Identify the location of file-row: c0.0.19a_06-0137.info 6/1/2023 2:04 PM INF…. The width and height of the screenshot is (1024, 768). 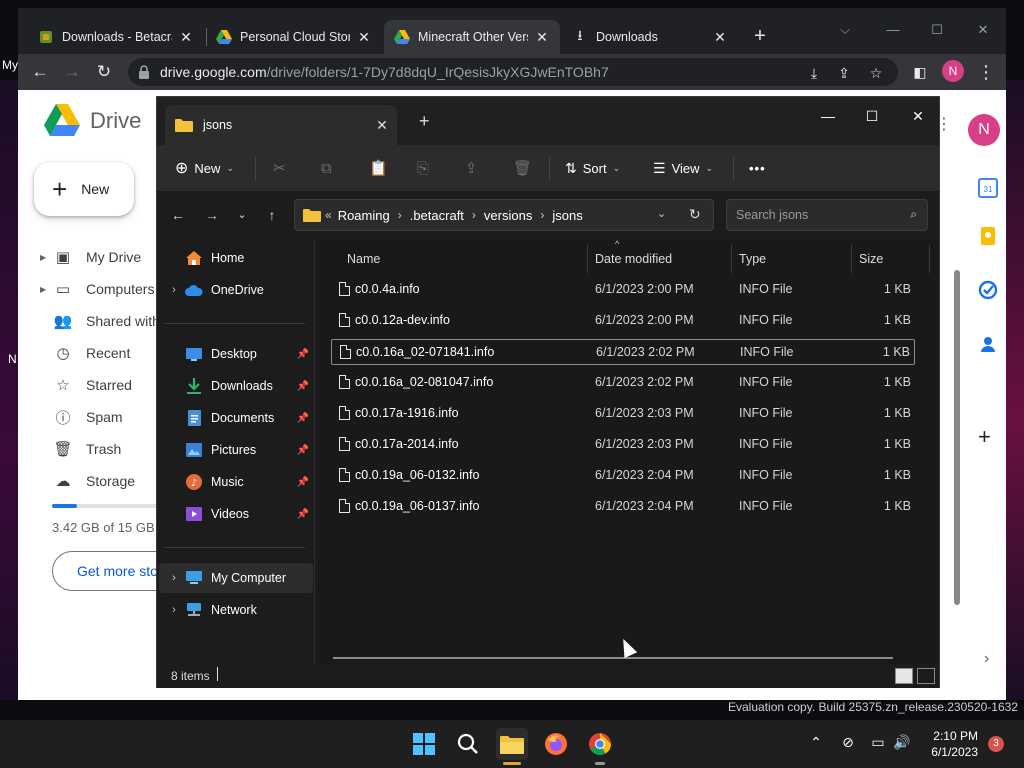
(623, 507).